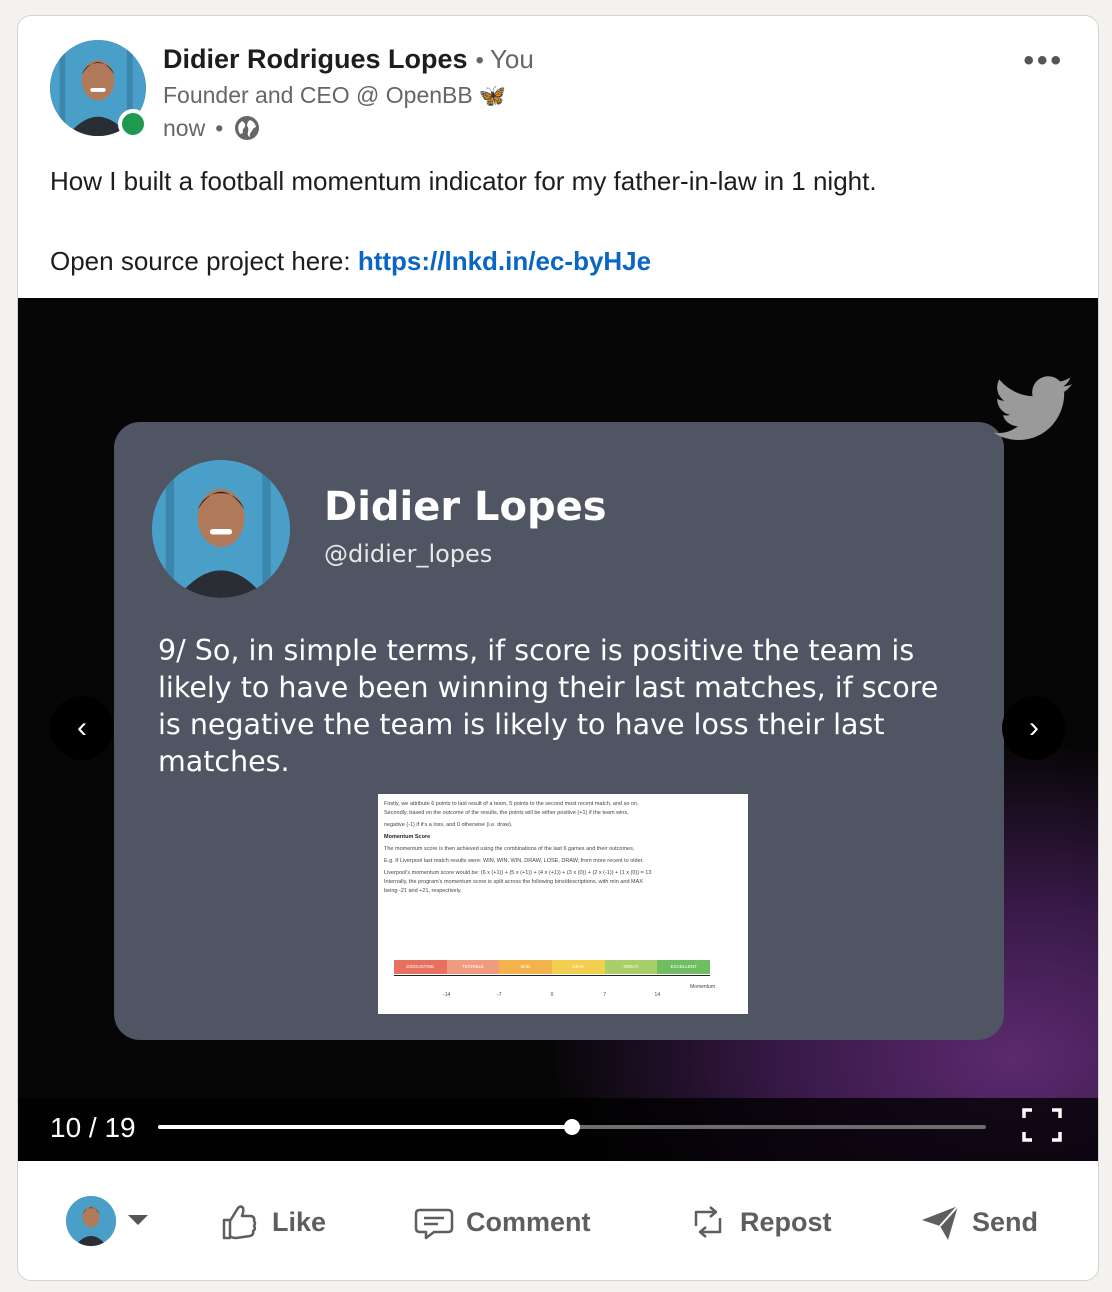 The image size is (1112, 1292). What do you see at coordinates (82, 728) in the screenshot?
I see `previous-slide-button: ‹` at bounding box center [82, 728].